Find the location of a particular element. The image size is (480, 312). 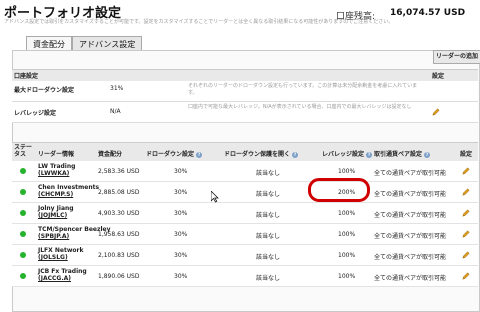

highlight-circle is located at coordinates (339, 190).